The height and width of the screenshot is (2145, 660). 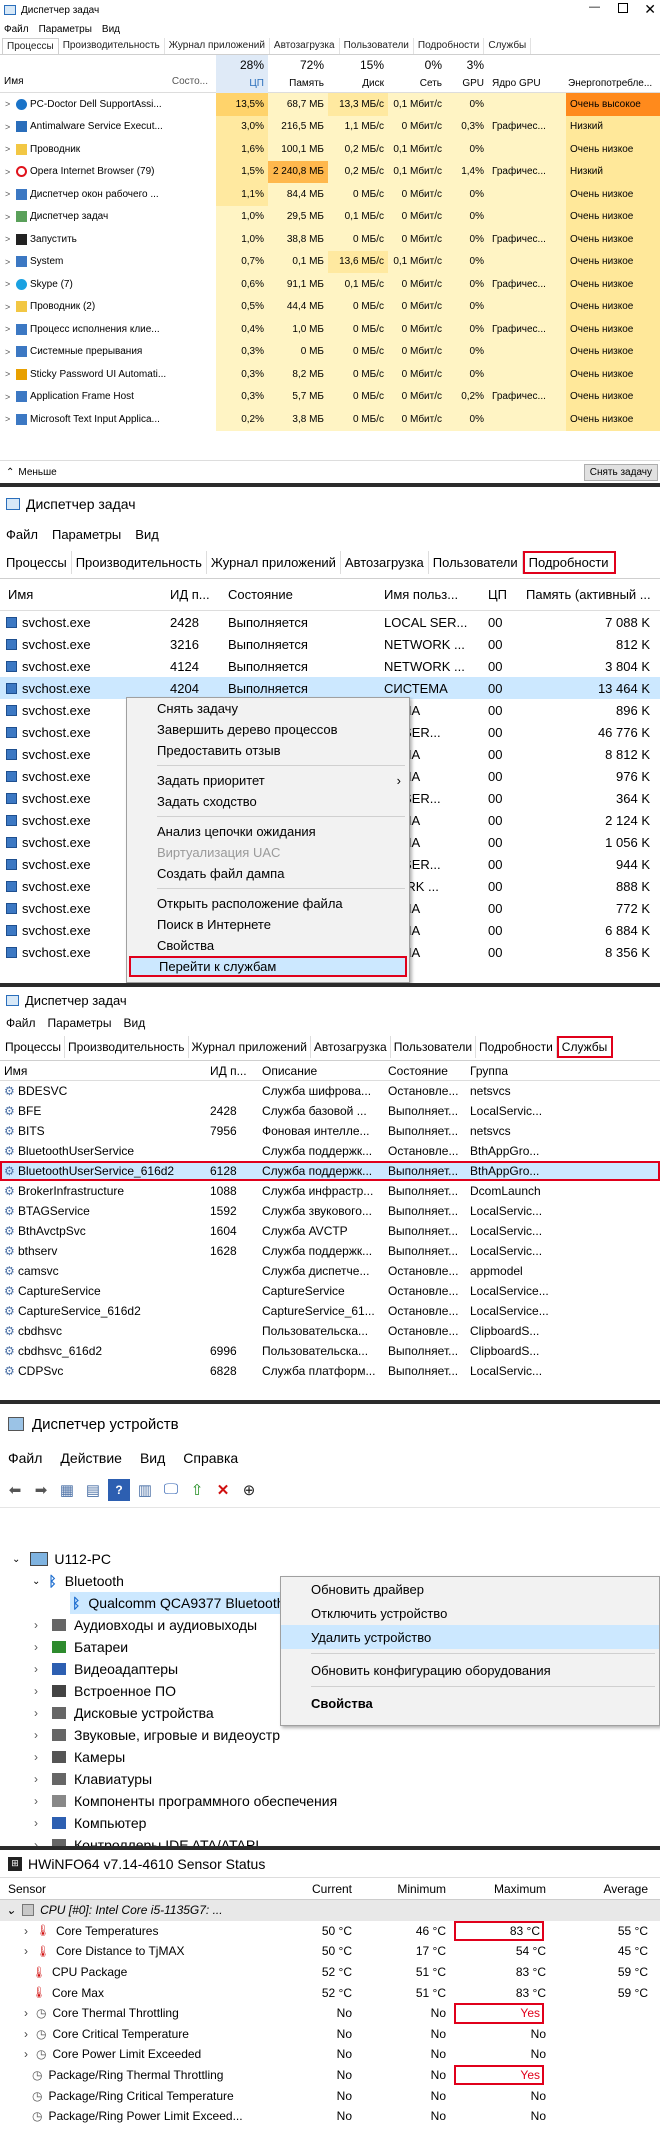 I want to click on monitor-icon: 🖵, so click(x=171, y=1490).